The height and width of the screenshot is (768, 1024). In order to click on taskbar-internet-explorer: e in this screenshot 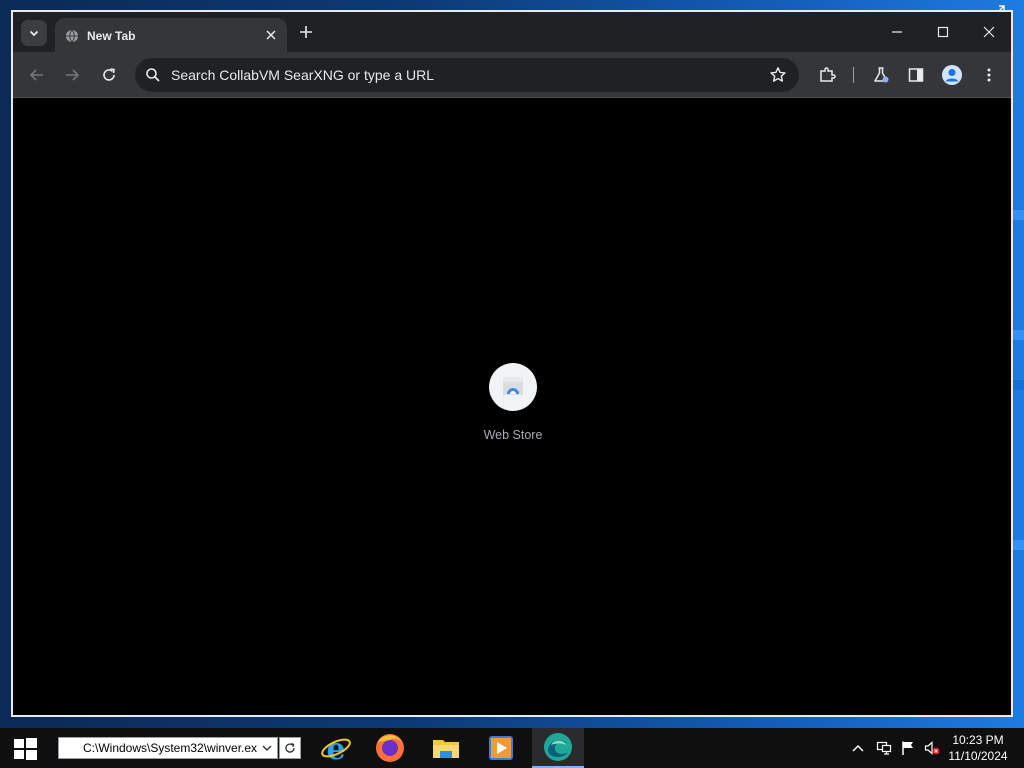, I will do `click(336, 748)`.